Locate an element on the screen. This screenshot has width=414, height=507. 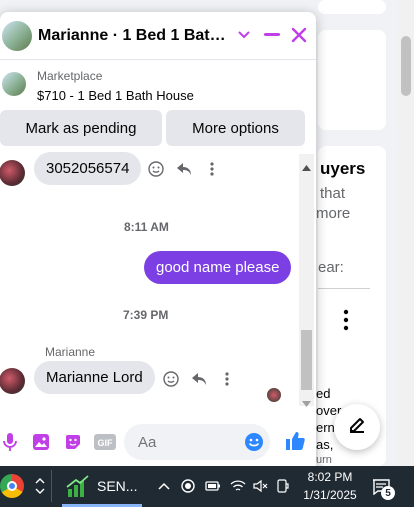
background-text: as, is located at coordinates (325, 444).